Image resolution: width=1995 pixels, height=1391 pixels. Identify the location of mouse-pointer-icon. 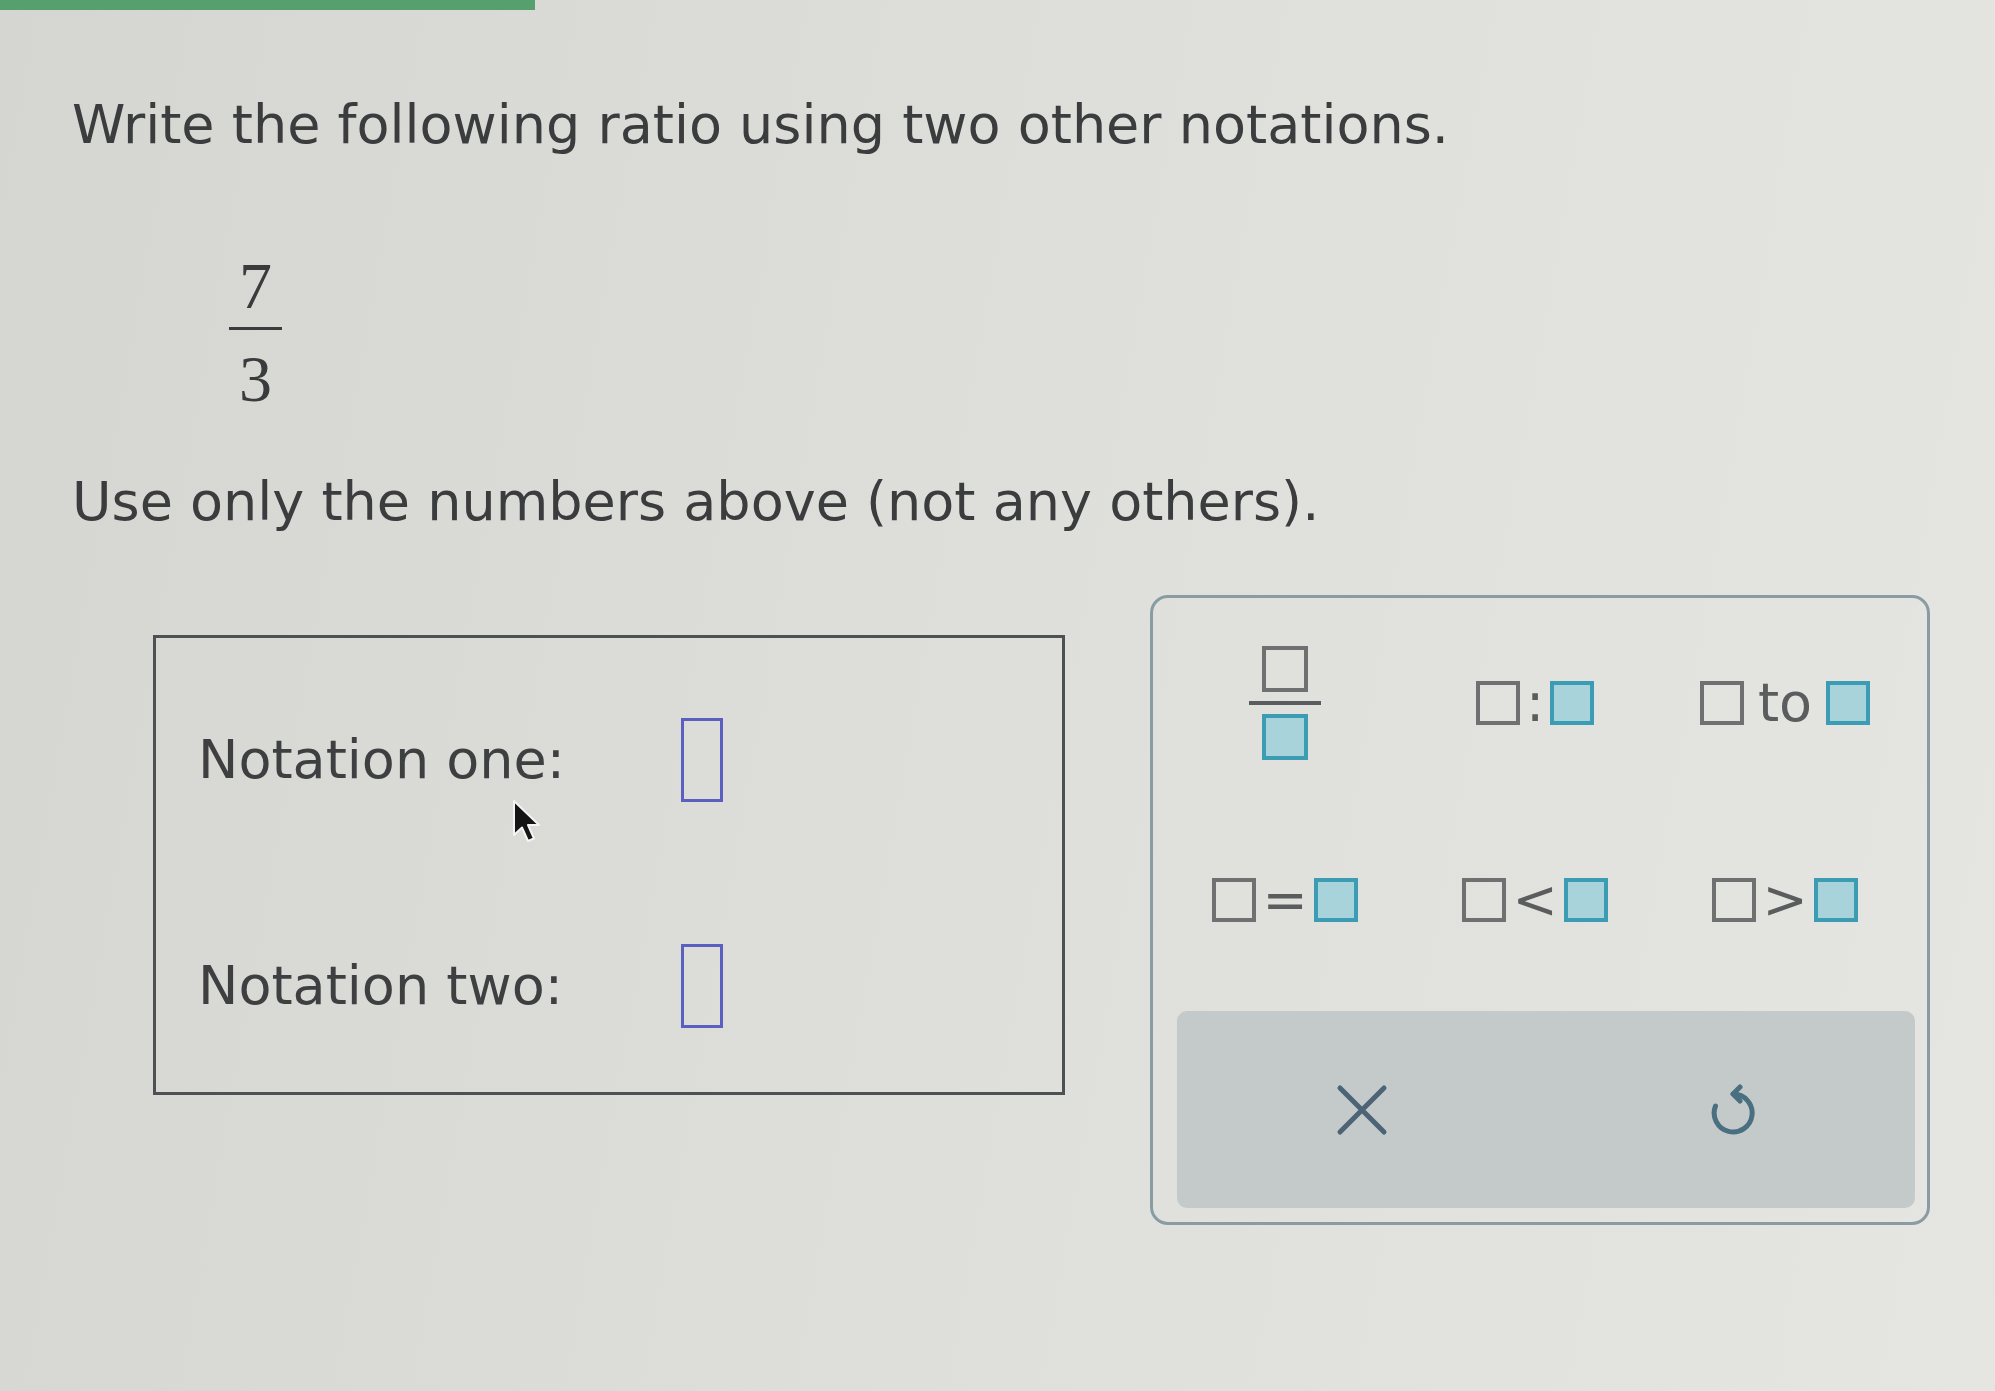
(526, 821).